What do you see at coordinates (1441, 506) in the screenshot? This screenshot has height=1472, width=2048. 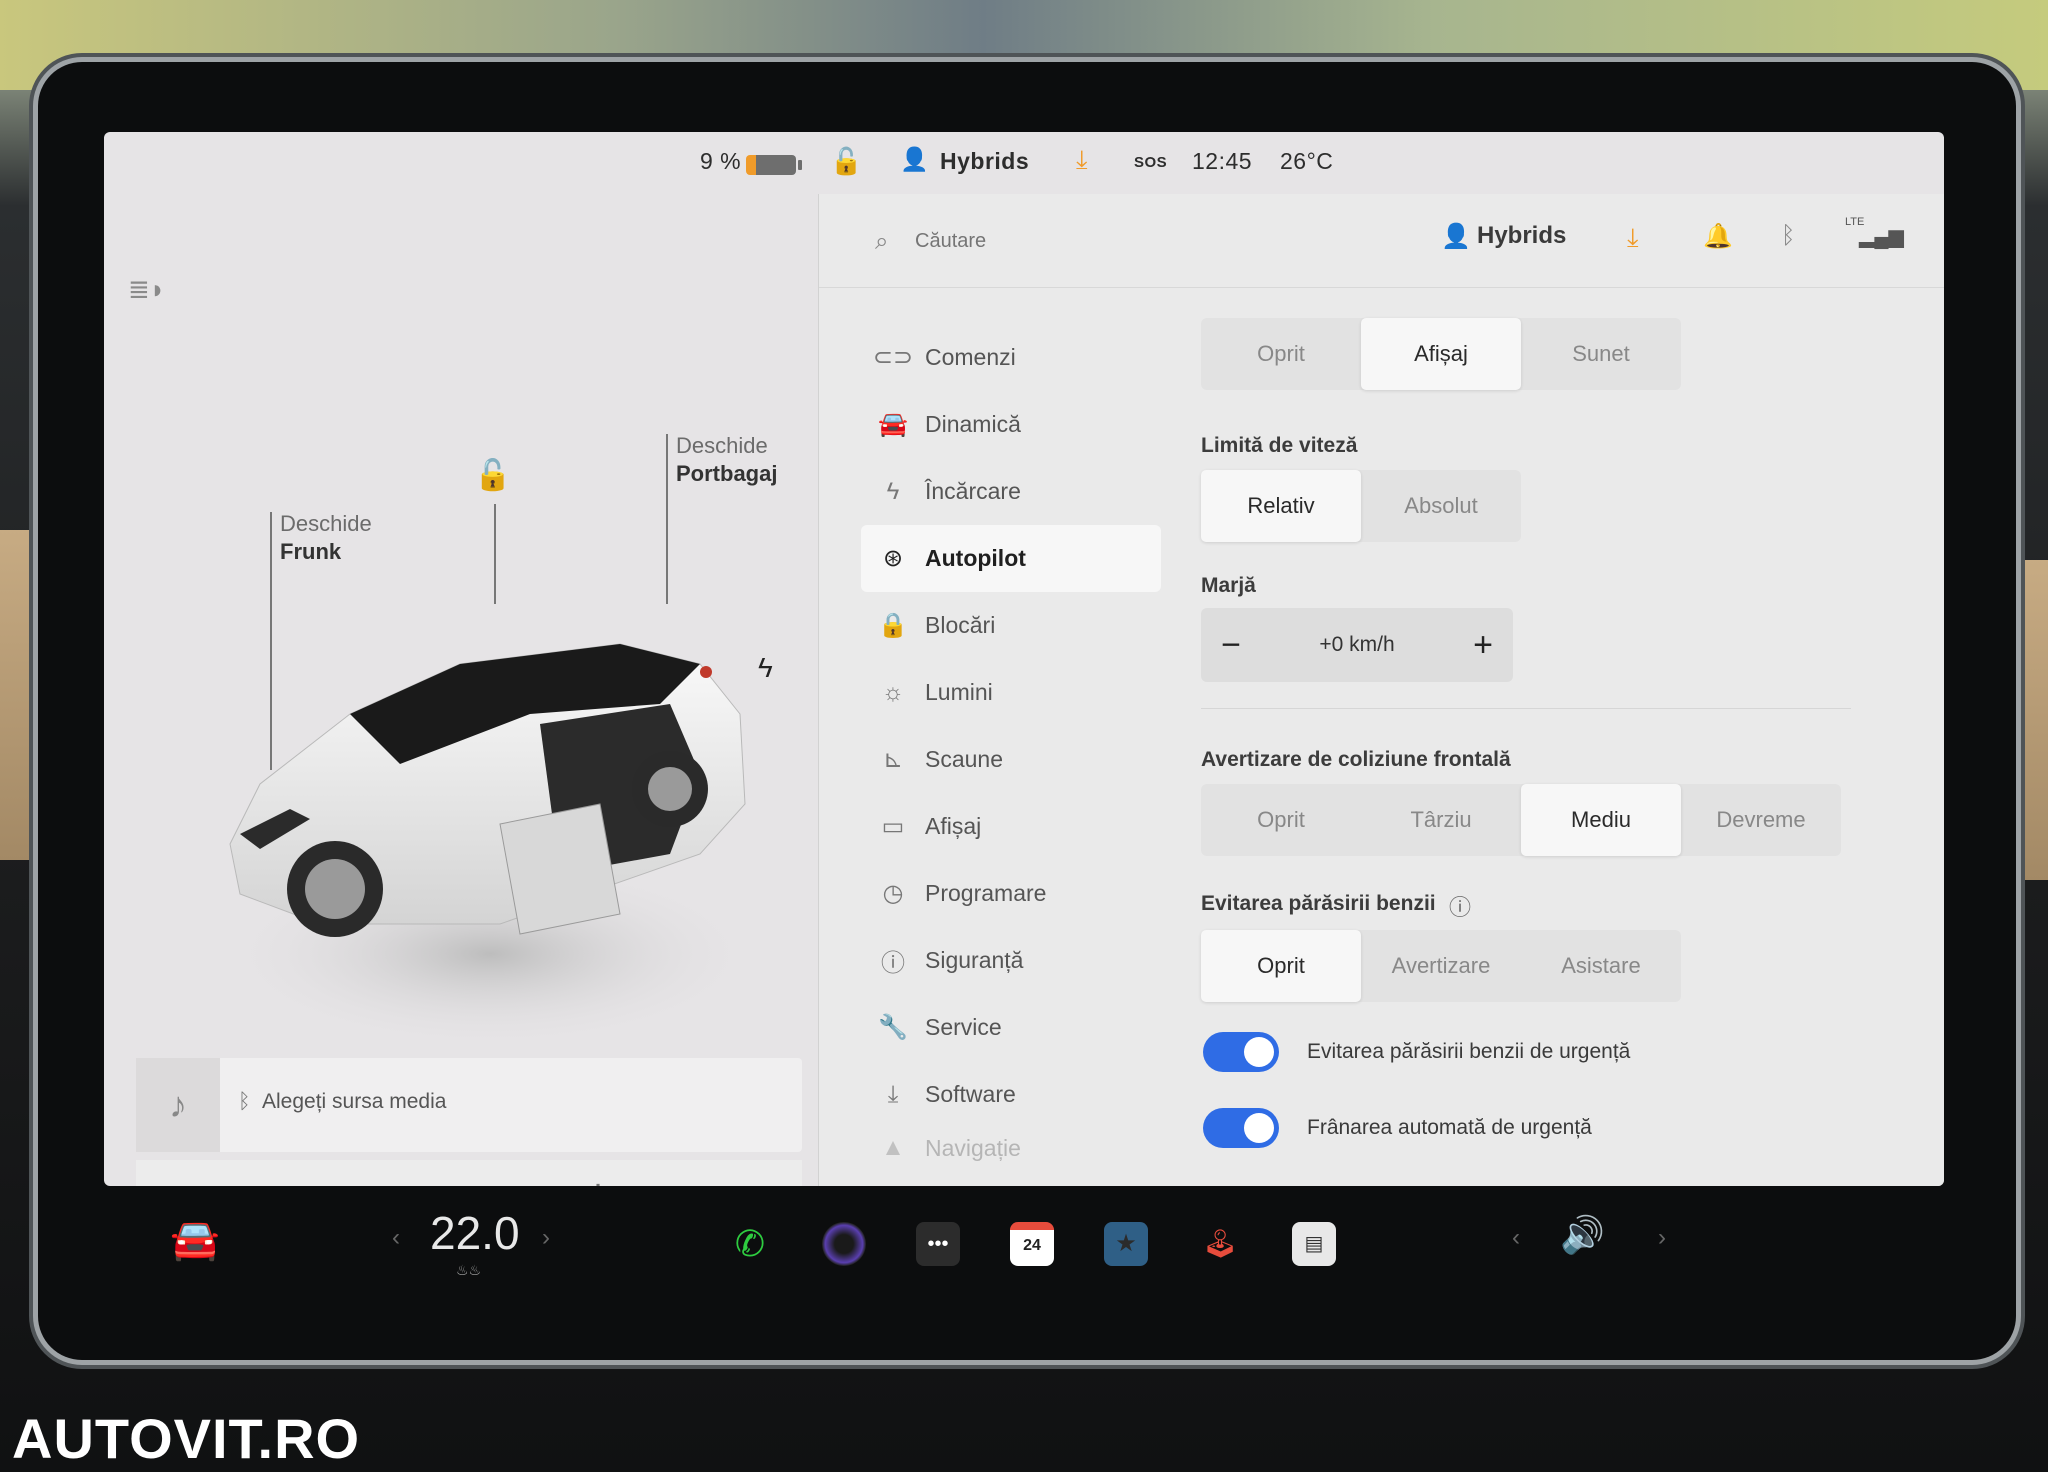 I see `speed-limit-option-absolut: Absolut` at bounding box center [1441, 506].